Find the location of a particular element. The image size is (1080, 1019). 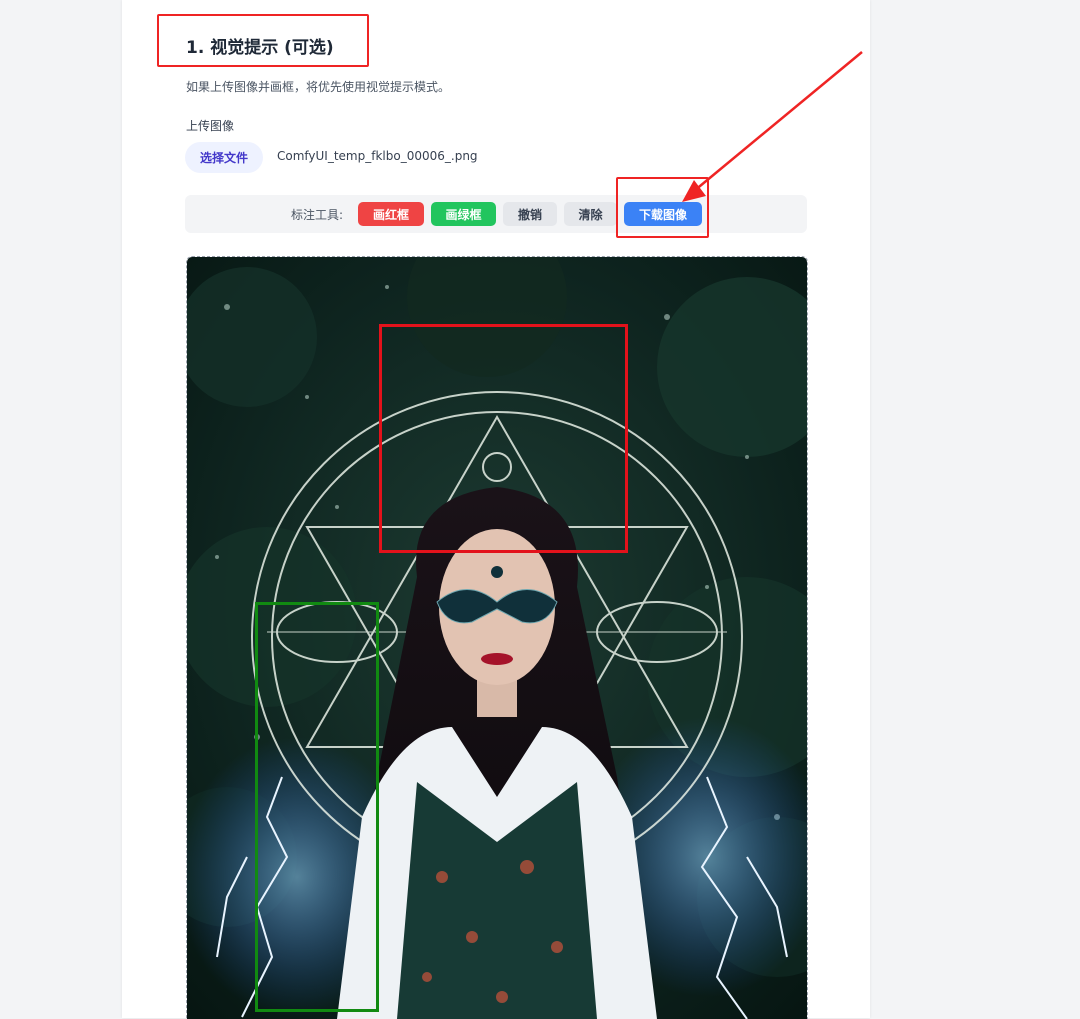

selected-file-name: ComfyUI_temp_fklbo_00006_.png is located at coordinates (377, 156).